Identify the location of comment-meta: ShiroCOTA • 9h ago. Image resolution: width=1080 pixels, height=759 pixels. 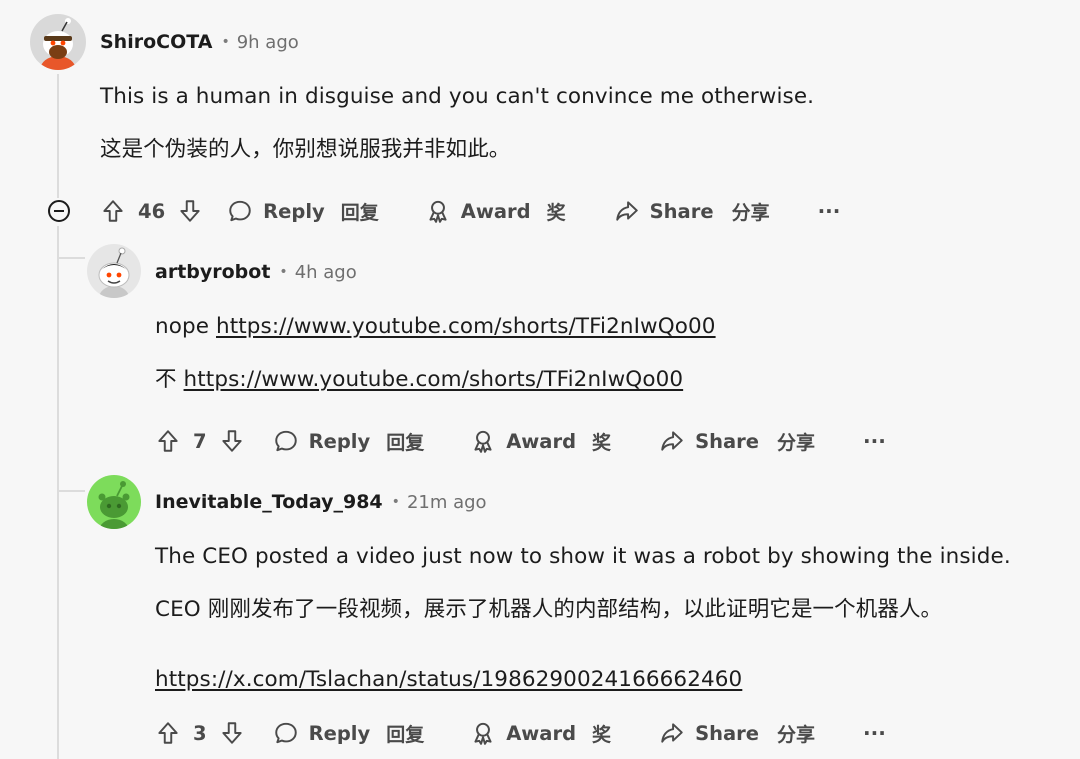
(199, 42).